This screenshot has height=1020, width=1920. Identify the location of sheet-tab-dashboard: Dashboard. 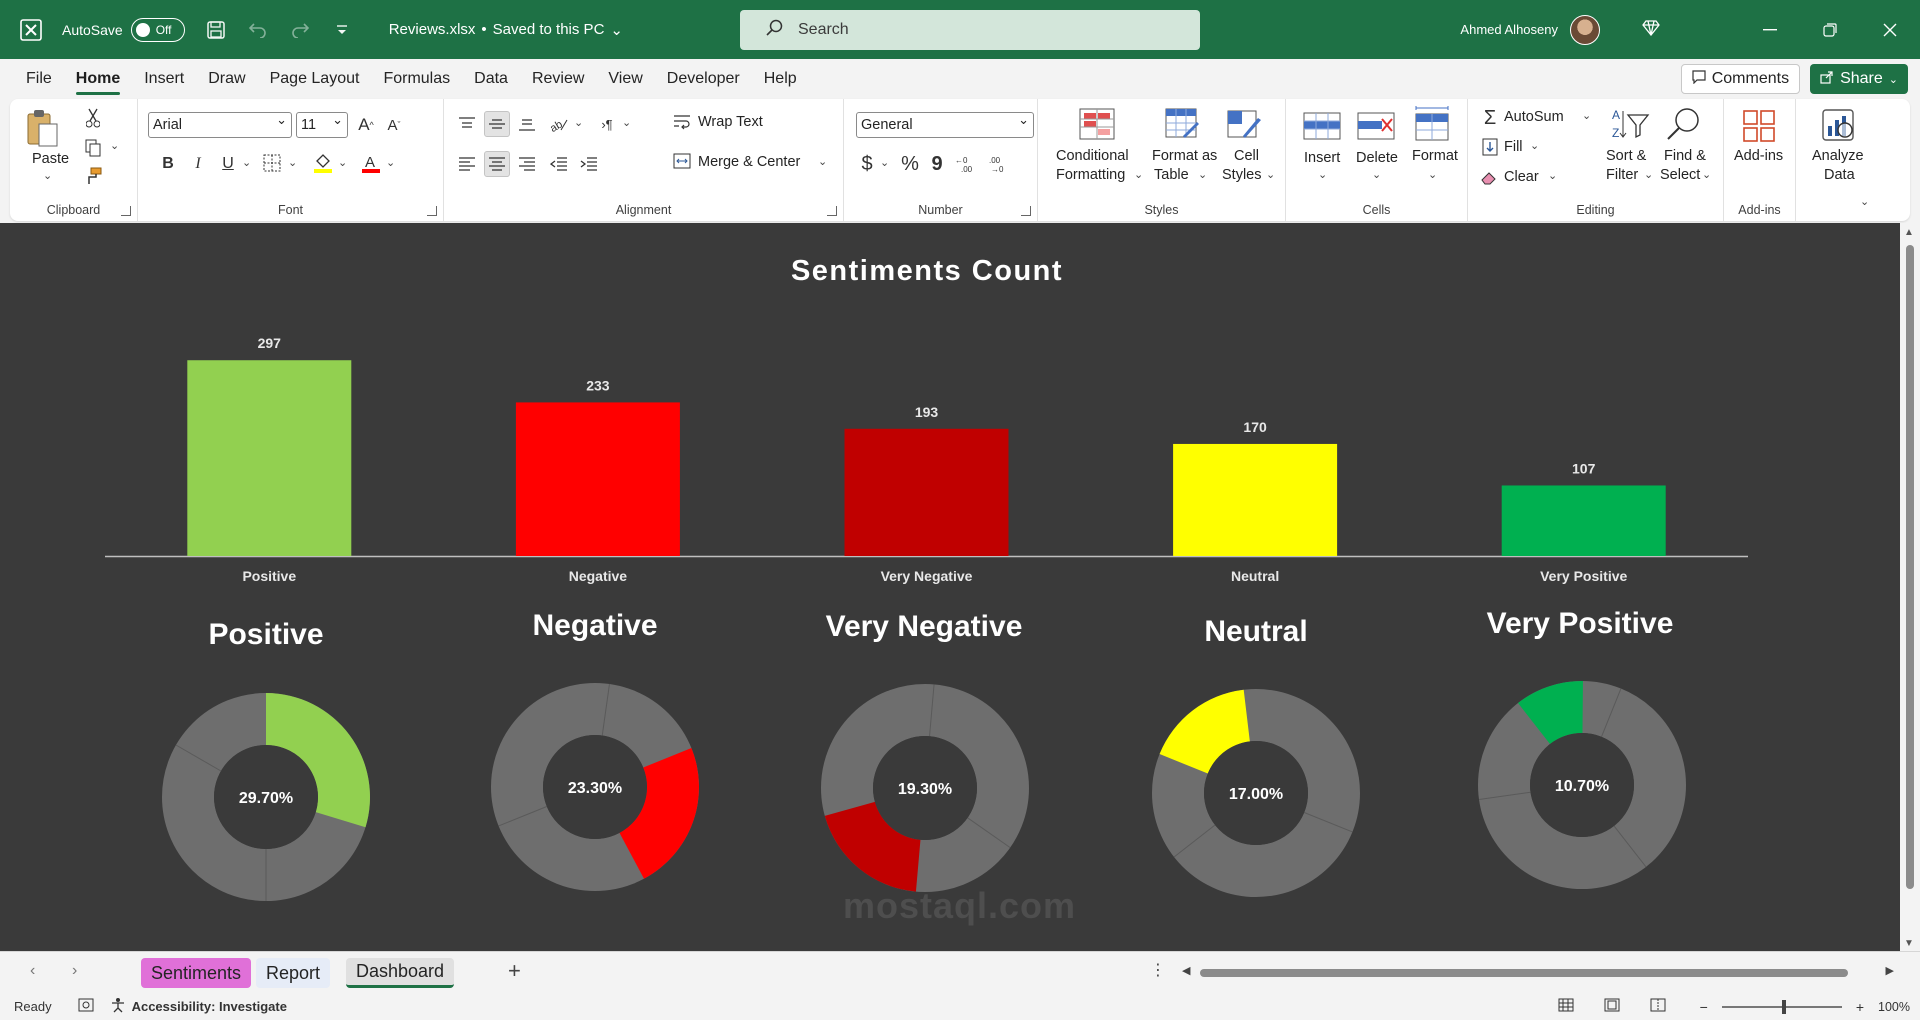
(400, 973).